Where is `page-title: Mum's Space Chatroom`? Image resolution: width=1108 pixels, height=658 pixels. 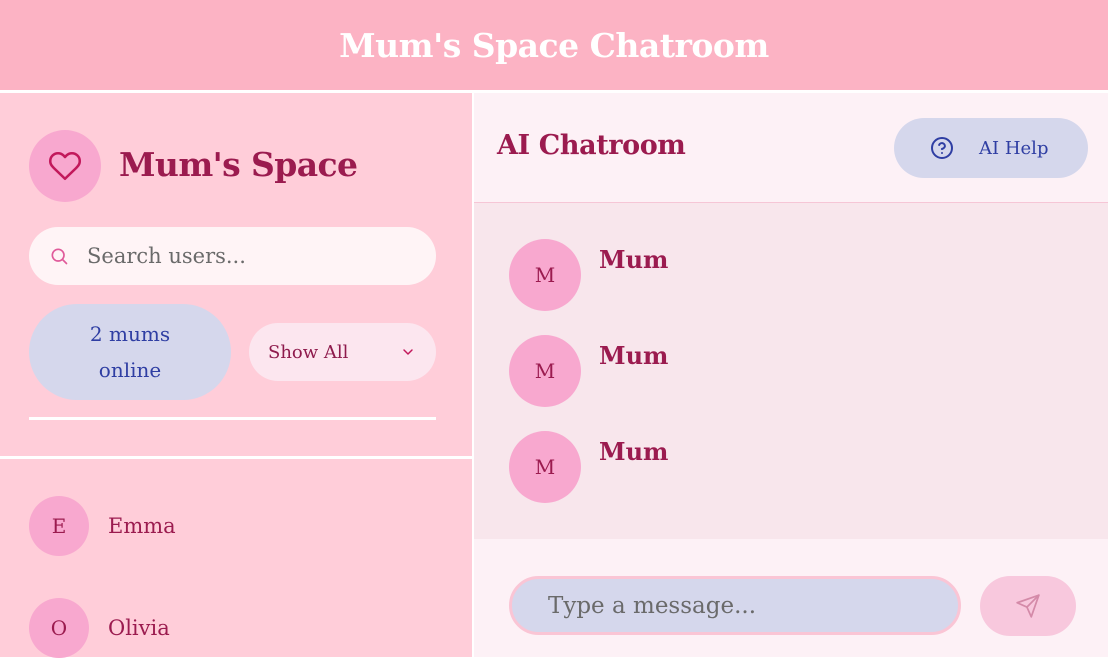 page-title: Mum's Space Chatroom is located at coordinates (554, 45).